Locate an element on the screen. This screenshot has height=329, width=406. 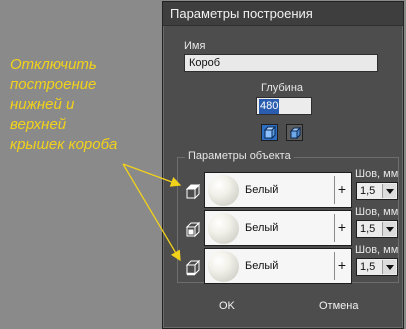
ok-button: OK is located at coordinates (227, 306).